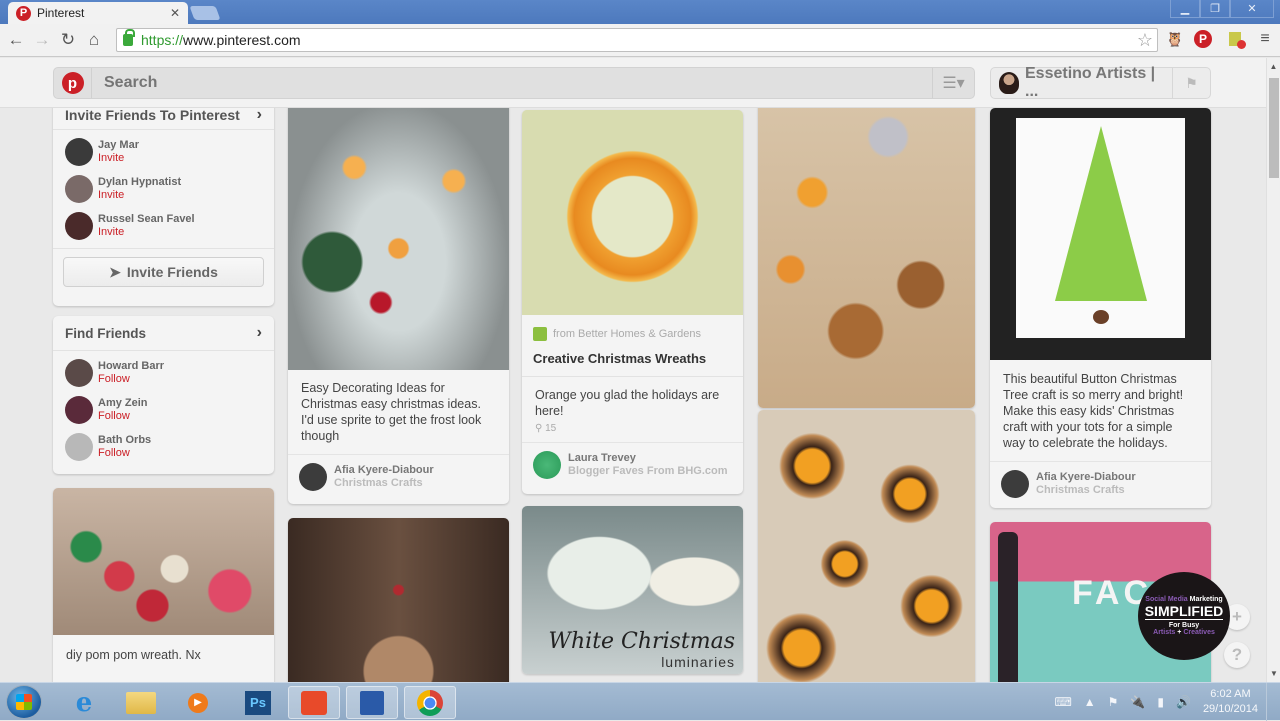 Image resolution: width=1280 pixels, height=721 pixels. I want to click on back-icon: ←, so click(16, 40).